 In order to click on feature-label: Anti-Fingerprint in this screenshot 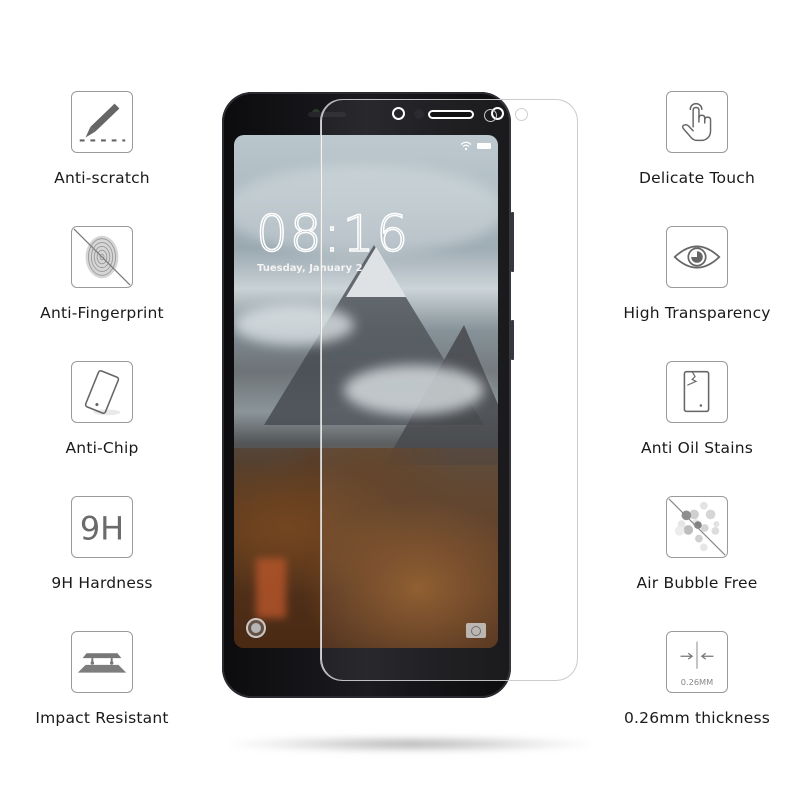, I will do `click(102, 313)`.